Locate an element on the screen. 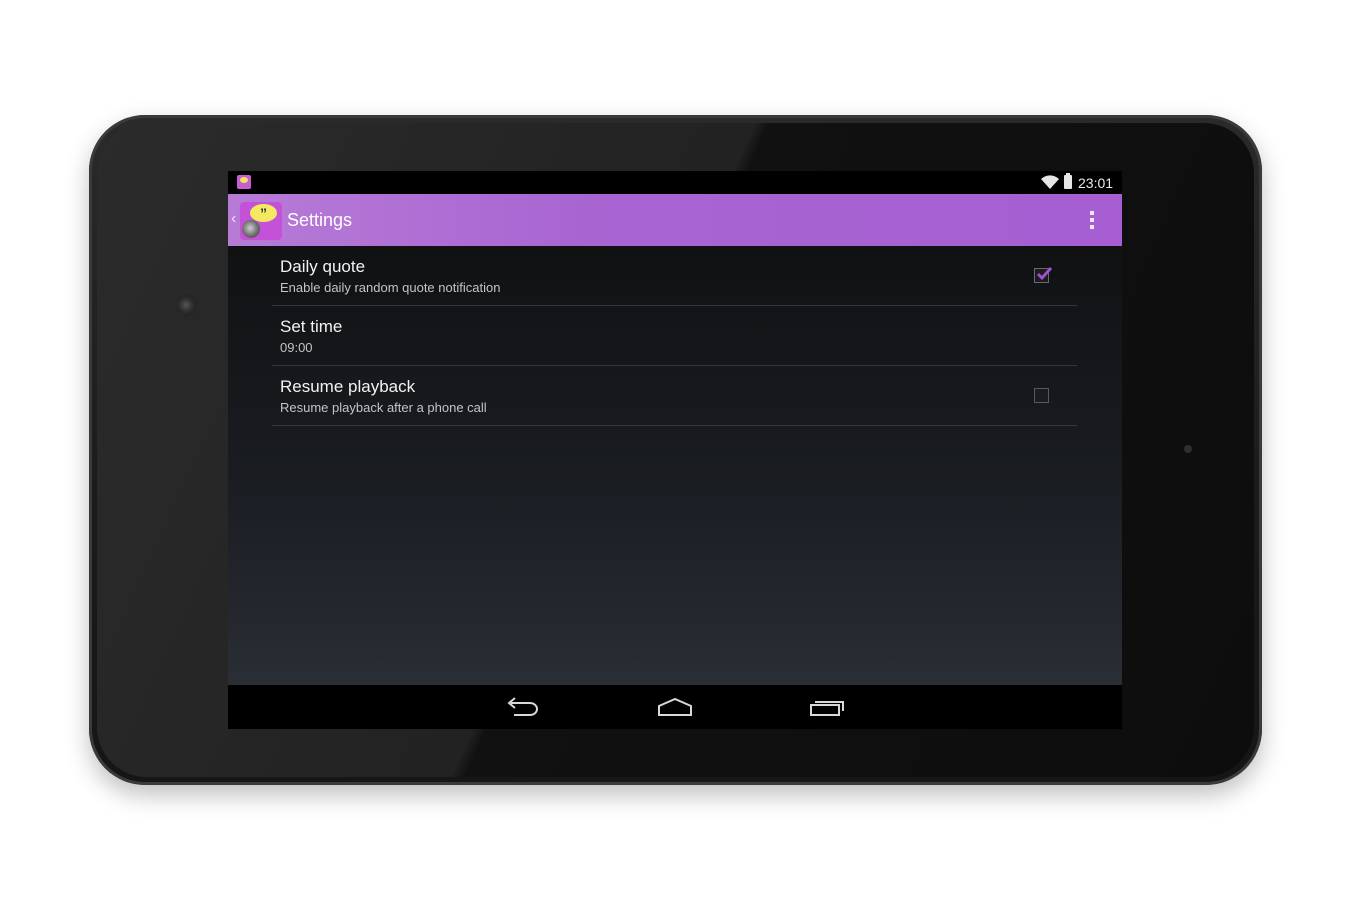  daily-quote-checkbox is located at coordinates (1043, 274).